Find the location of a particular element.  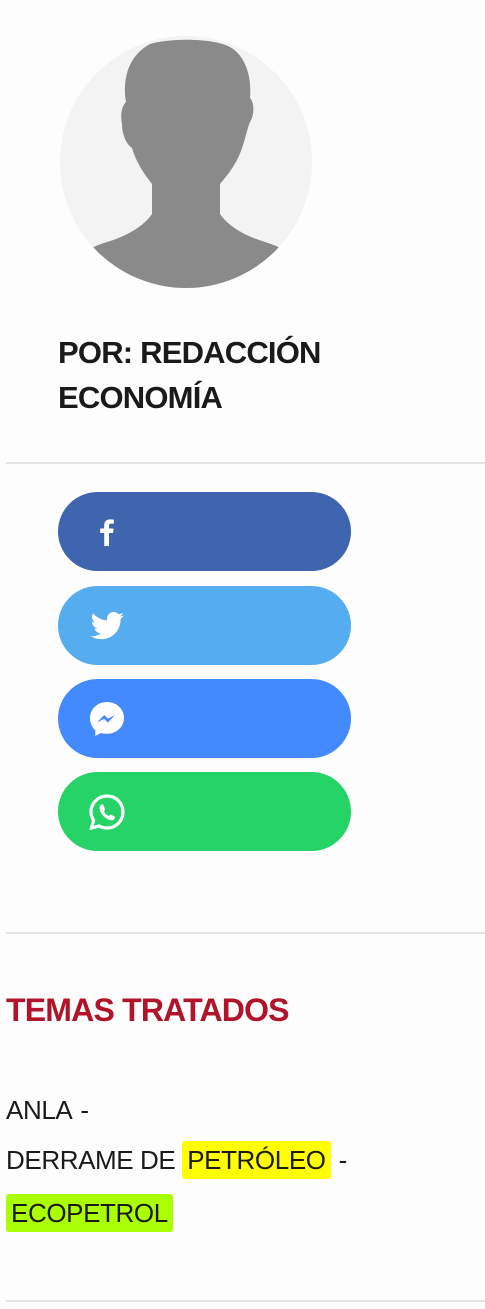

person-silhouette-icon is located at coordinates (186, 163).